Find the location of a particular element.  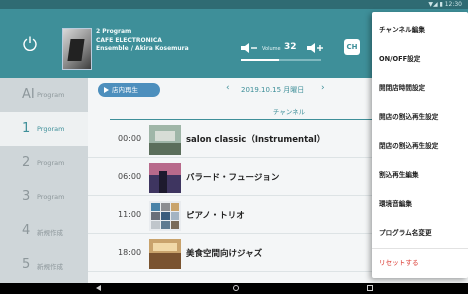

menu-item-open-close-hours: 開閉店時間設定 is located at coordinates (420, 88).